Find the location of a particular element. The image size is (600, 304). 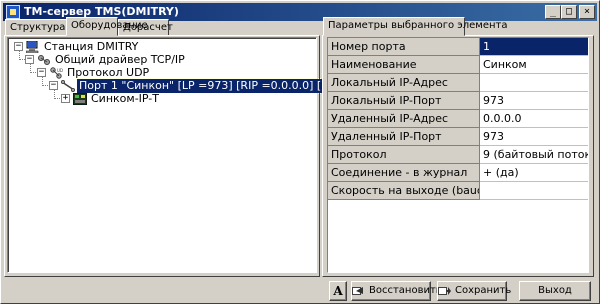

svg-text: UDP is located at coordinates (60, 70).